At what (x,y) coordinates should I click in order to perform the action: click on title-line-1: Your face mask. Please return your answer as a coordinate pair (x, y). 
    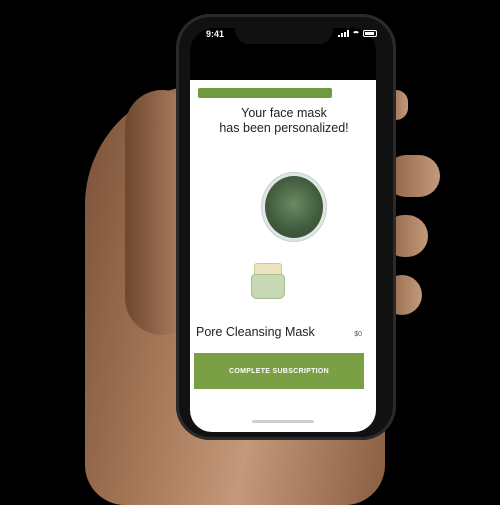
    Looking at the image, I should click on (284, 113).